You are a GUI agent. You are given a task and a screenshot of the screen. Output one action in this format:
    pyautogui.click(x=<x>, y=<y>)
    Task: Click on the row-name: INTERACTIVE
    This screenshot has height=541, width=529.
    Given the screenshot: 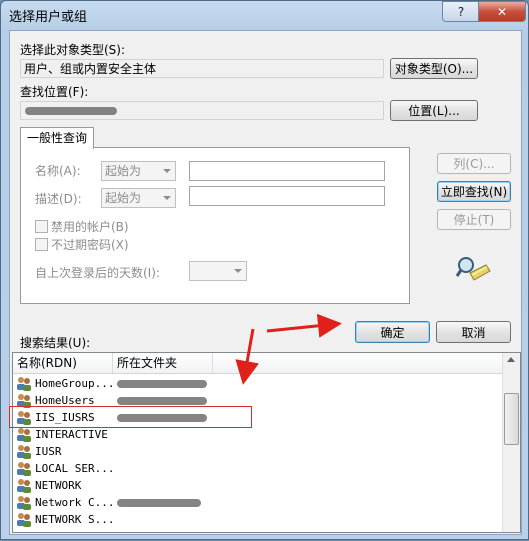 What is the action you would take?
    pyautogui.click(x=71, y=434)
    